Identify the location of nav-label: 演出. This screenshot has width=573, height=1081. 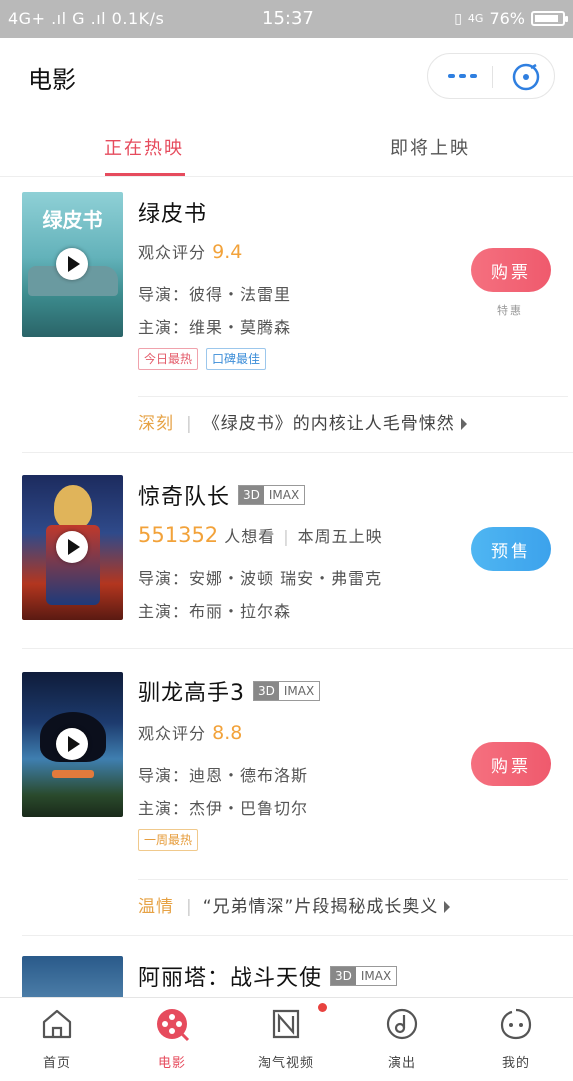
(401, 1063).